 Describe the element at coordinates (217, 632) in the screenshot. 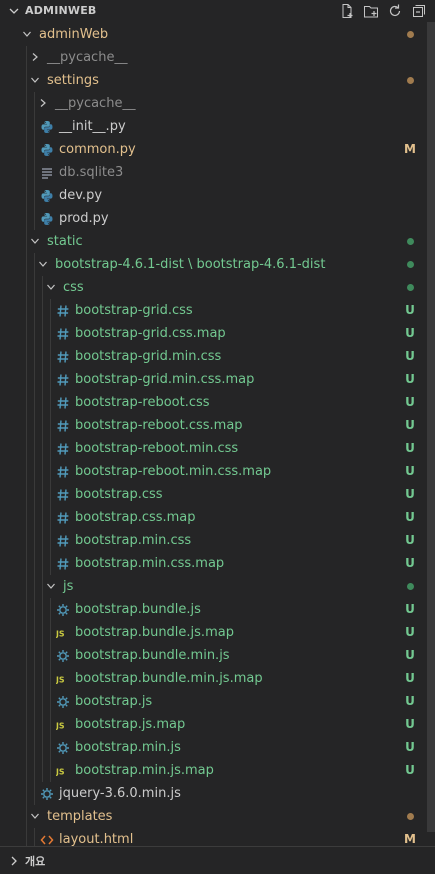

I see `file-row: JS bootstrap.bundle.js.map U` at that location.